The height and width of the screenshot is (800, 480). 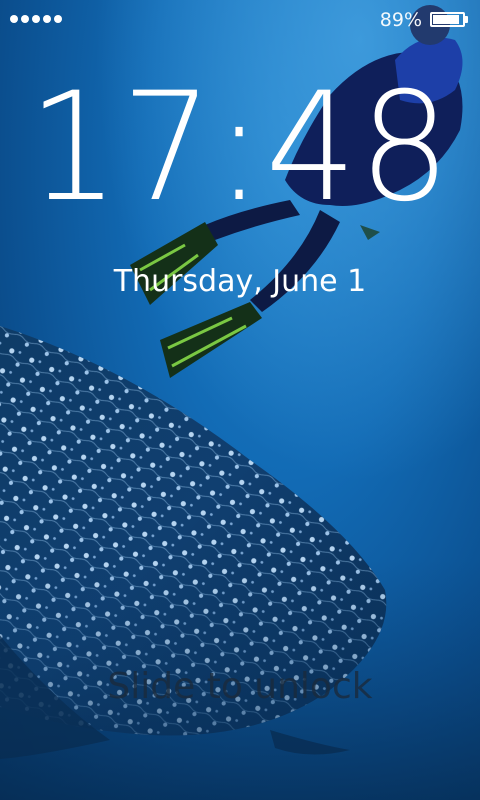 I want to click on battery-level-fill, so click(x=446, y=19).